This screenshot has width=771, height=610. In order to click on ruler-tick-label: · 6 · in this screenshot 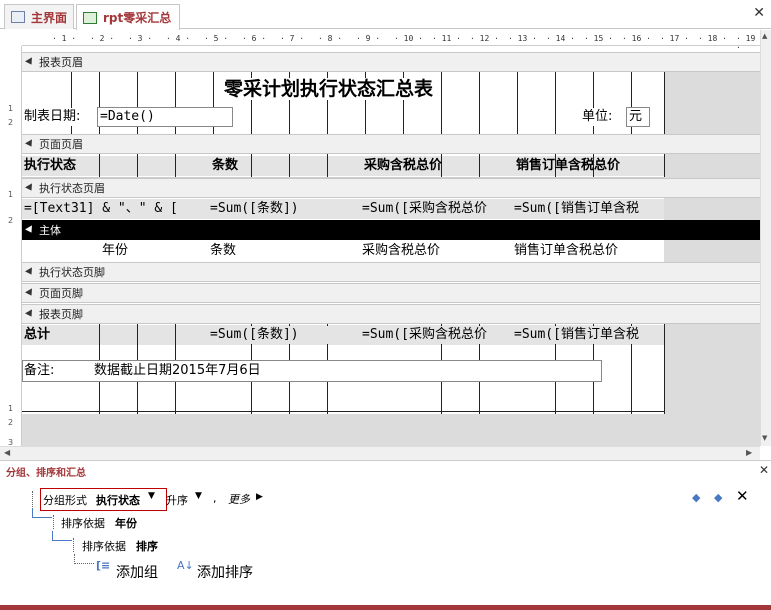, I will do `click(254, 38)`.